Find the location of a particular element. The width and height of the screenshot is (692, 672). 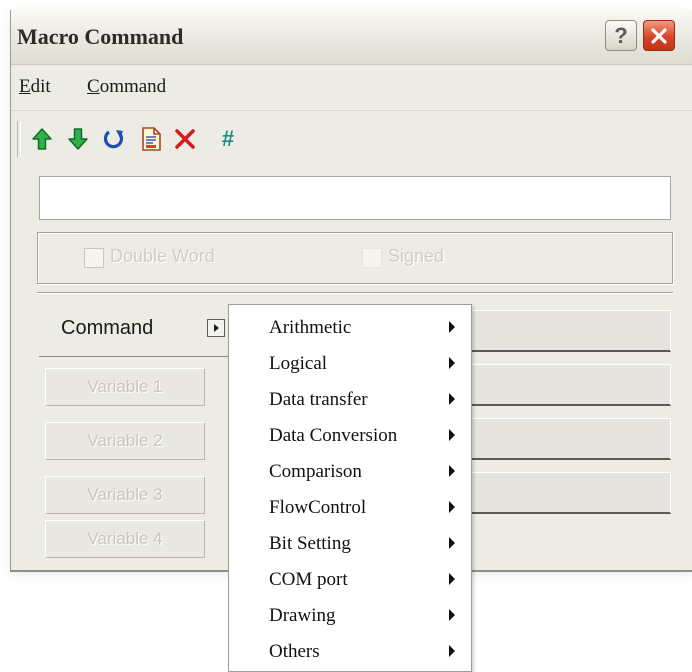

menu-item-label: Comparison is located at coordinates (315, 471).